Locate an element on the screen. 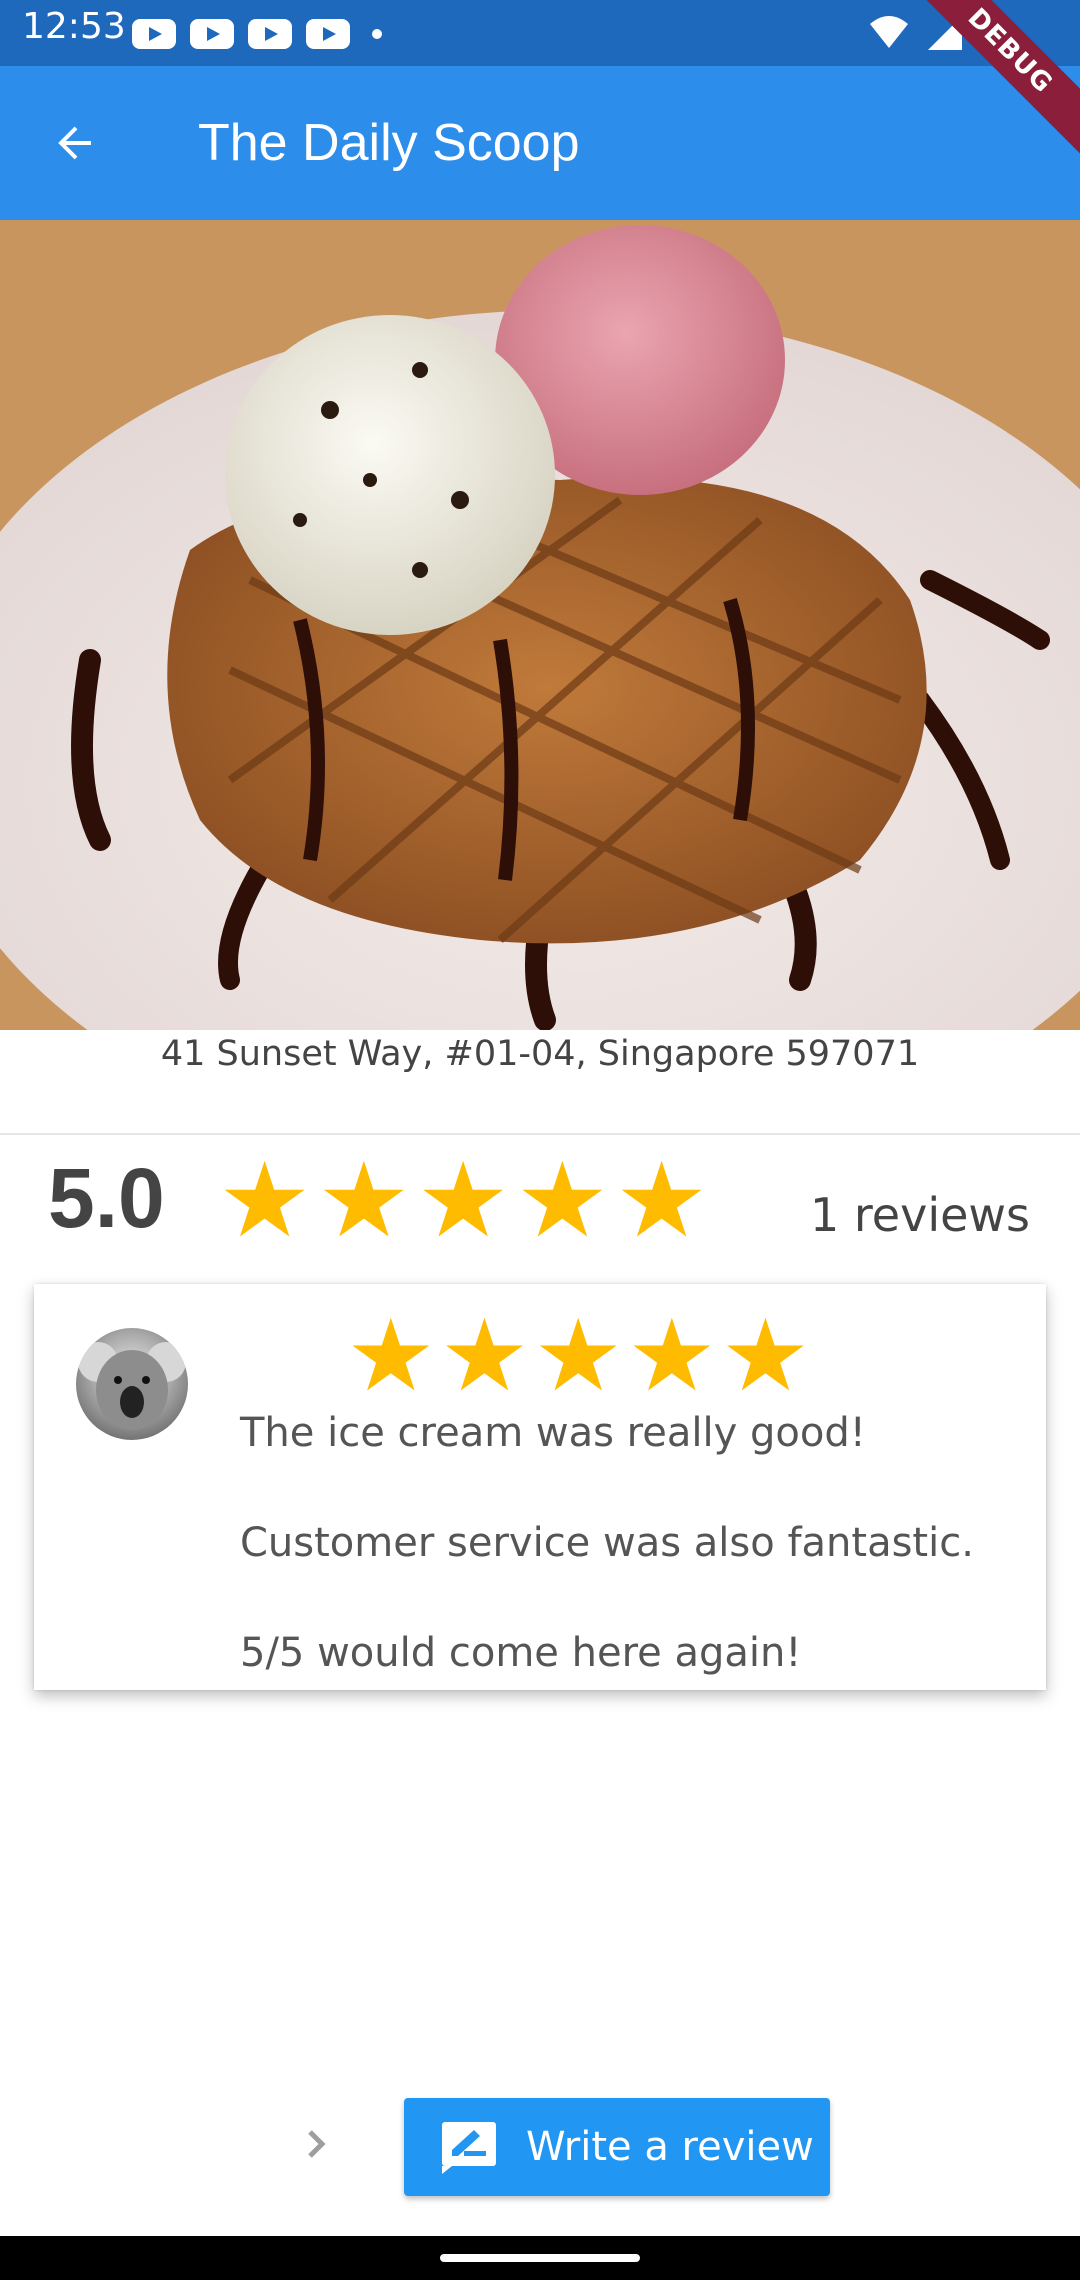 The height and width of the screenshot is (2280, 1080). rating-stars: ★ ★ ★ ★ ★ is located at coordinates (466, 1200).